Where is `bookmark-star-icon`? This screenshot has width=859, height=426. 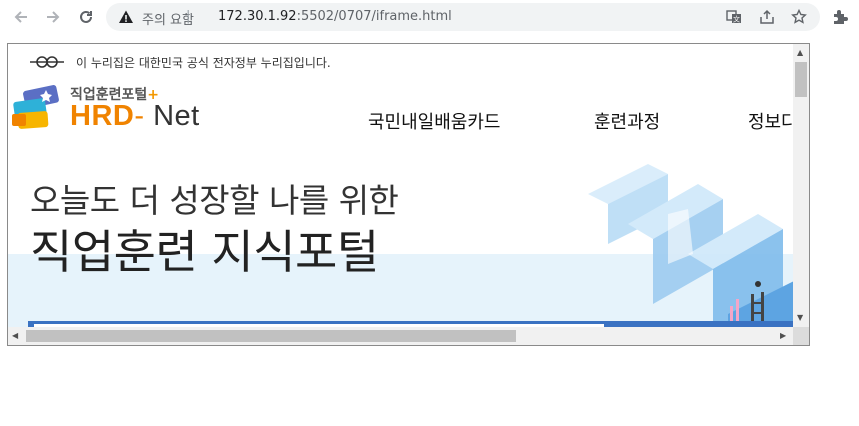 bookmark-star-icon is located at coordinates (799, 16).